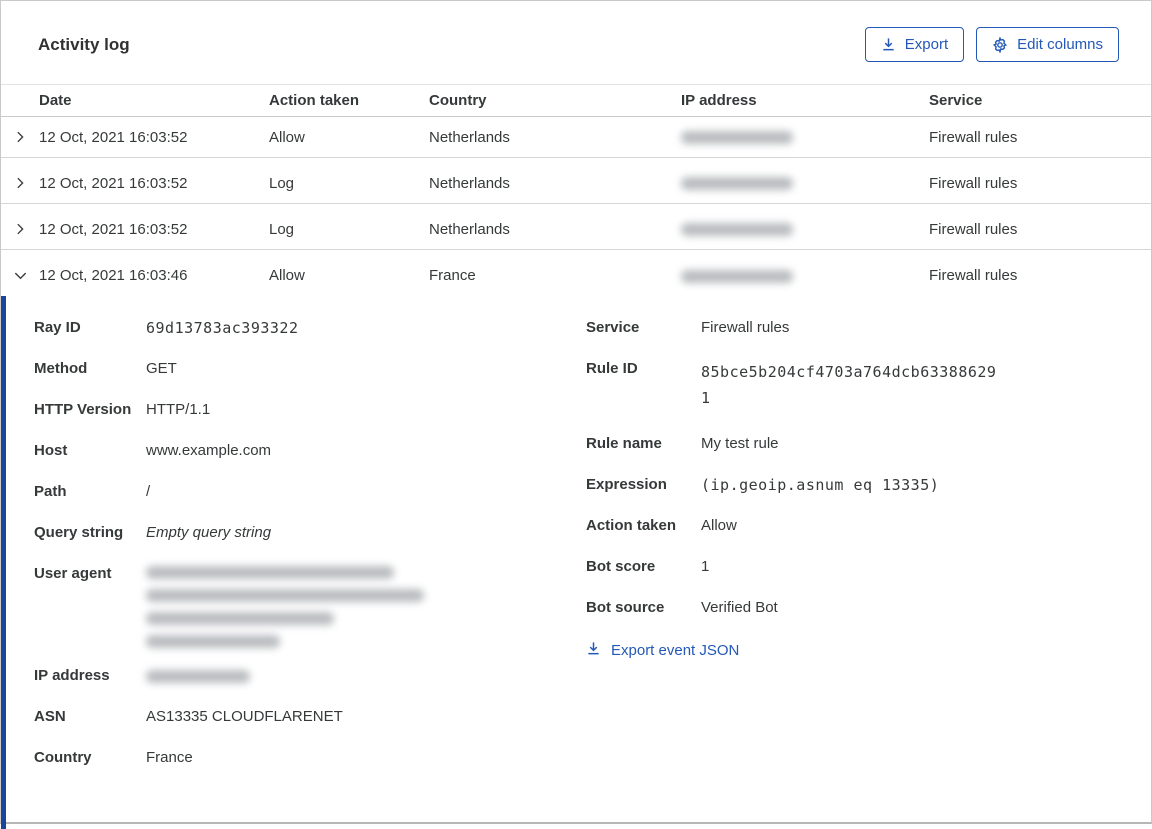 Image resolution: width=1152 pixels, height=829 pixels. What do you see at coordinates (868, 526) in the screenshot?
I see `field-action-taken: Action taken Allow` at bounding box center [868, 526].